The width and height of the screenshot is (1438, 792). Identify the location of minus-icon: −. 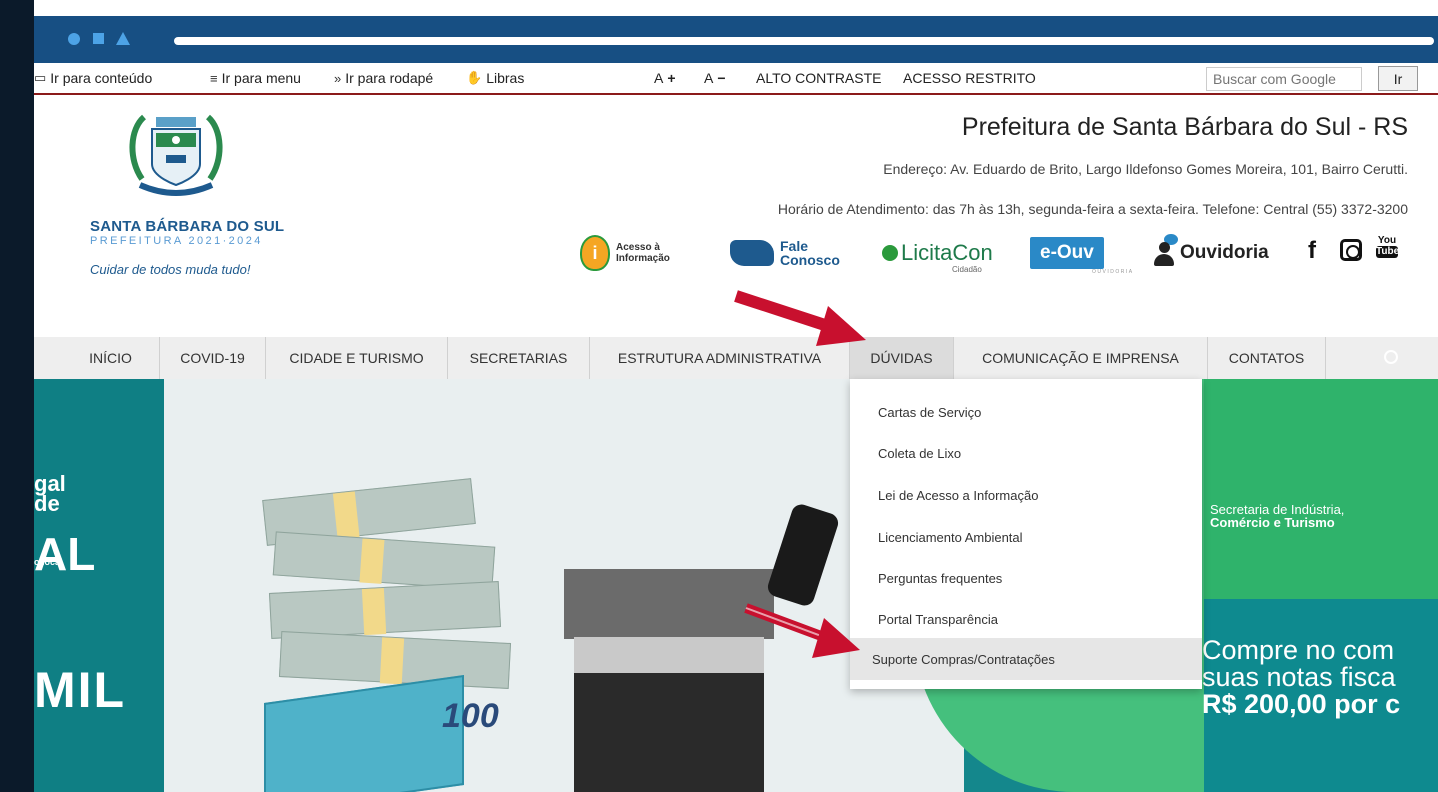
(721, 78).